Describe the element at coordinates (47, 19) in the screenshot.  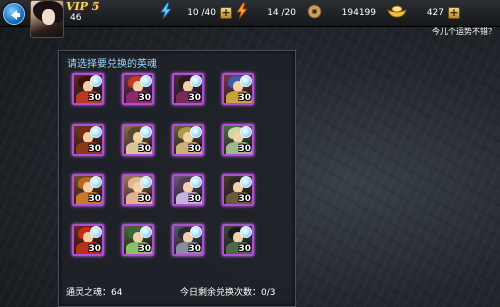
I see `player-avatar` at that location.